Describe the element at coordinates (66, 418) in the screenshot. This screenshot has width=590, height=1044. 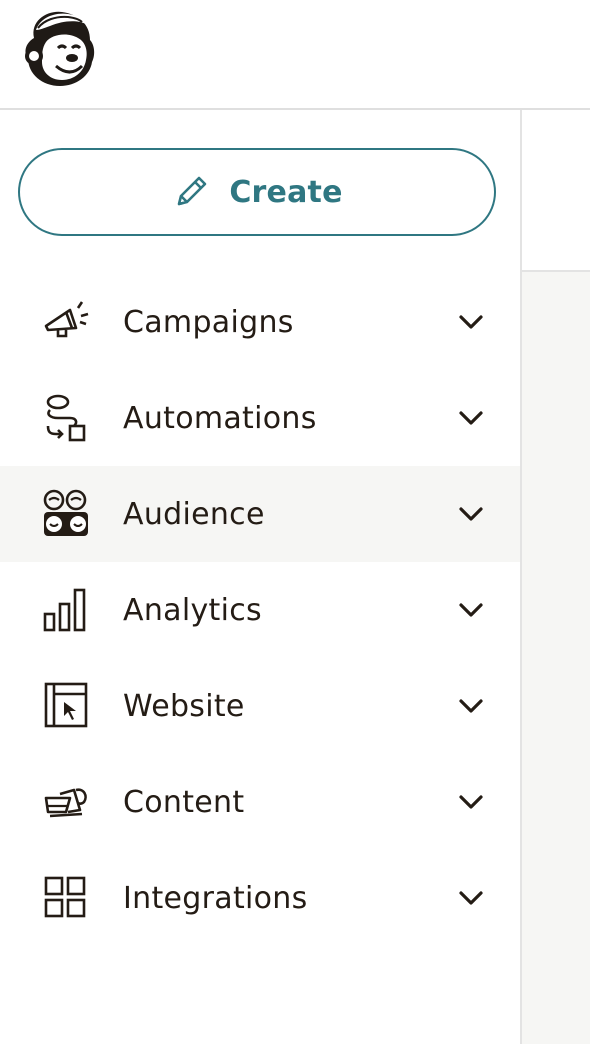
I see `automation-flow-icon` at that location.